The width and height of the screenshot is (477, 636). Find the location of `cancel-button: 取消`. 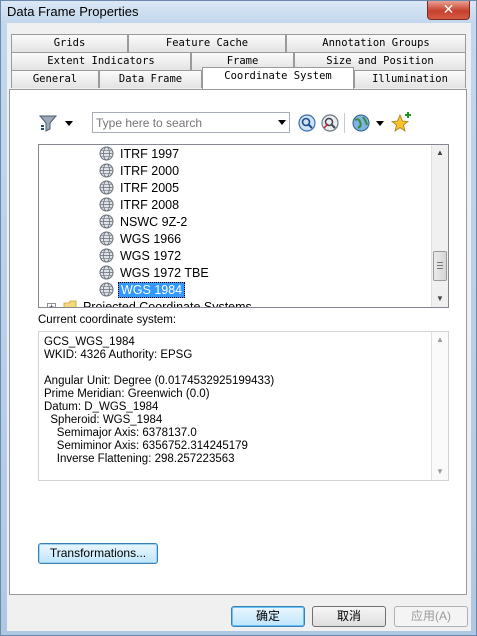

cancel-button: 取消 is located at coordinates (349, 616).